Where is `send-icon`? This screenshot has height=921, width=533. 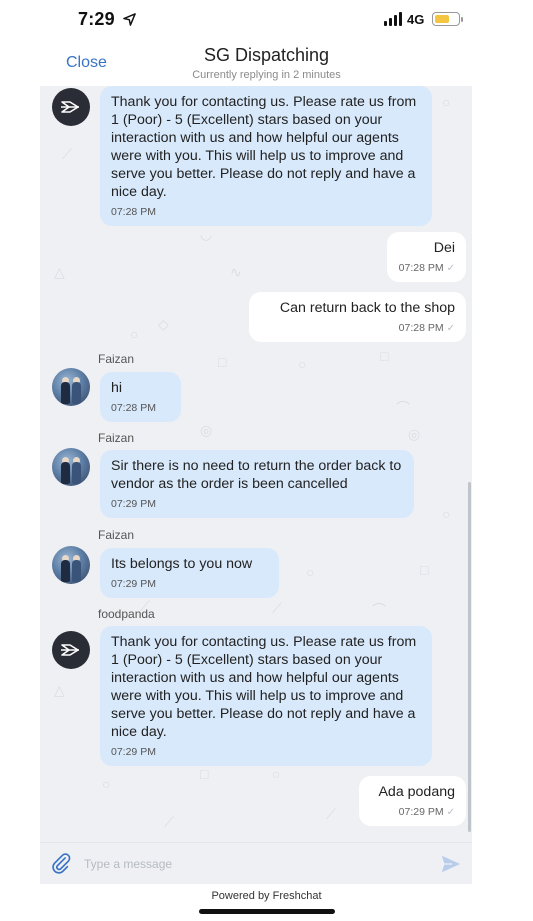 send-icon is located at coordinates (451, 864).